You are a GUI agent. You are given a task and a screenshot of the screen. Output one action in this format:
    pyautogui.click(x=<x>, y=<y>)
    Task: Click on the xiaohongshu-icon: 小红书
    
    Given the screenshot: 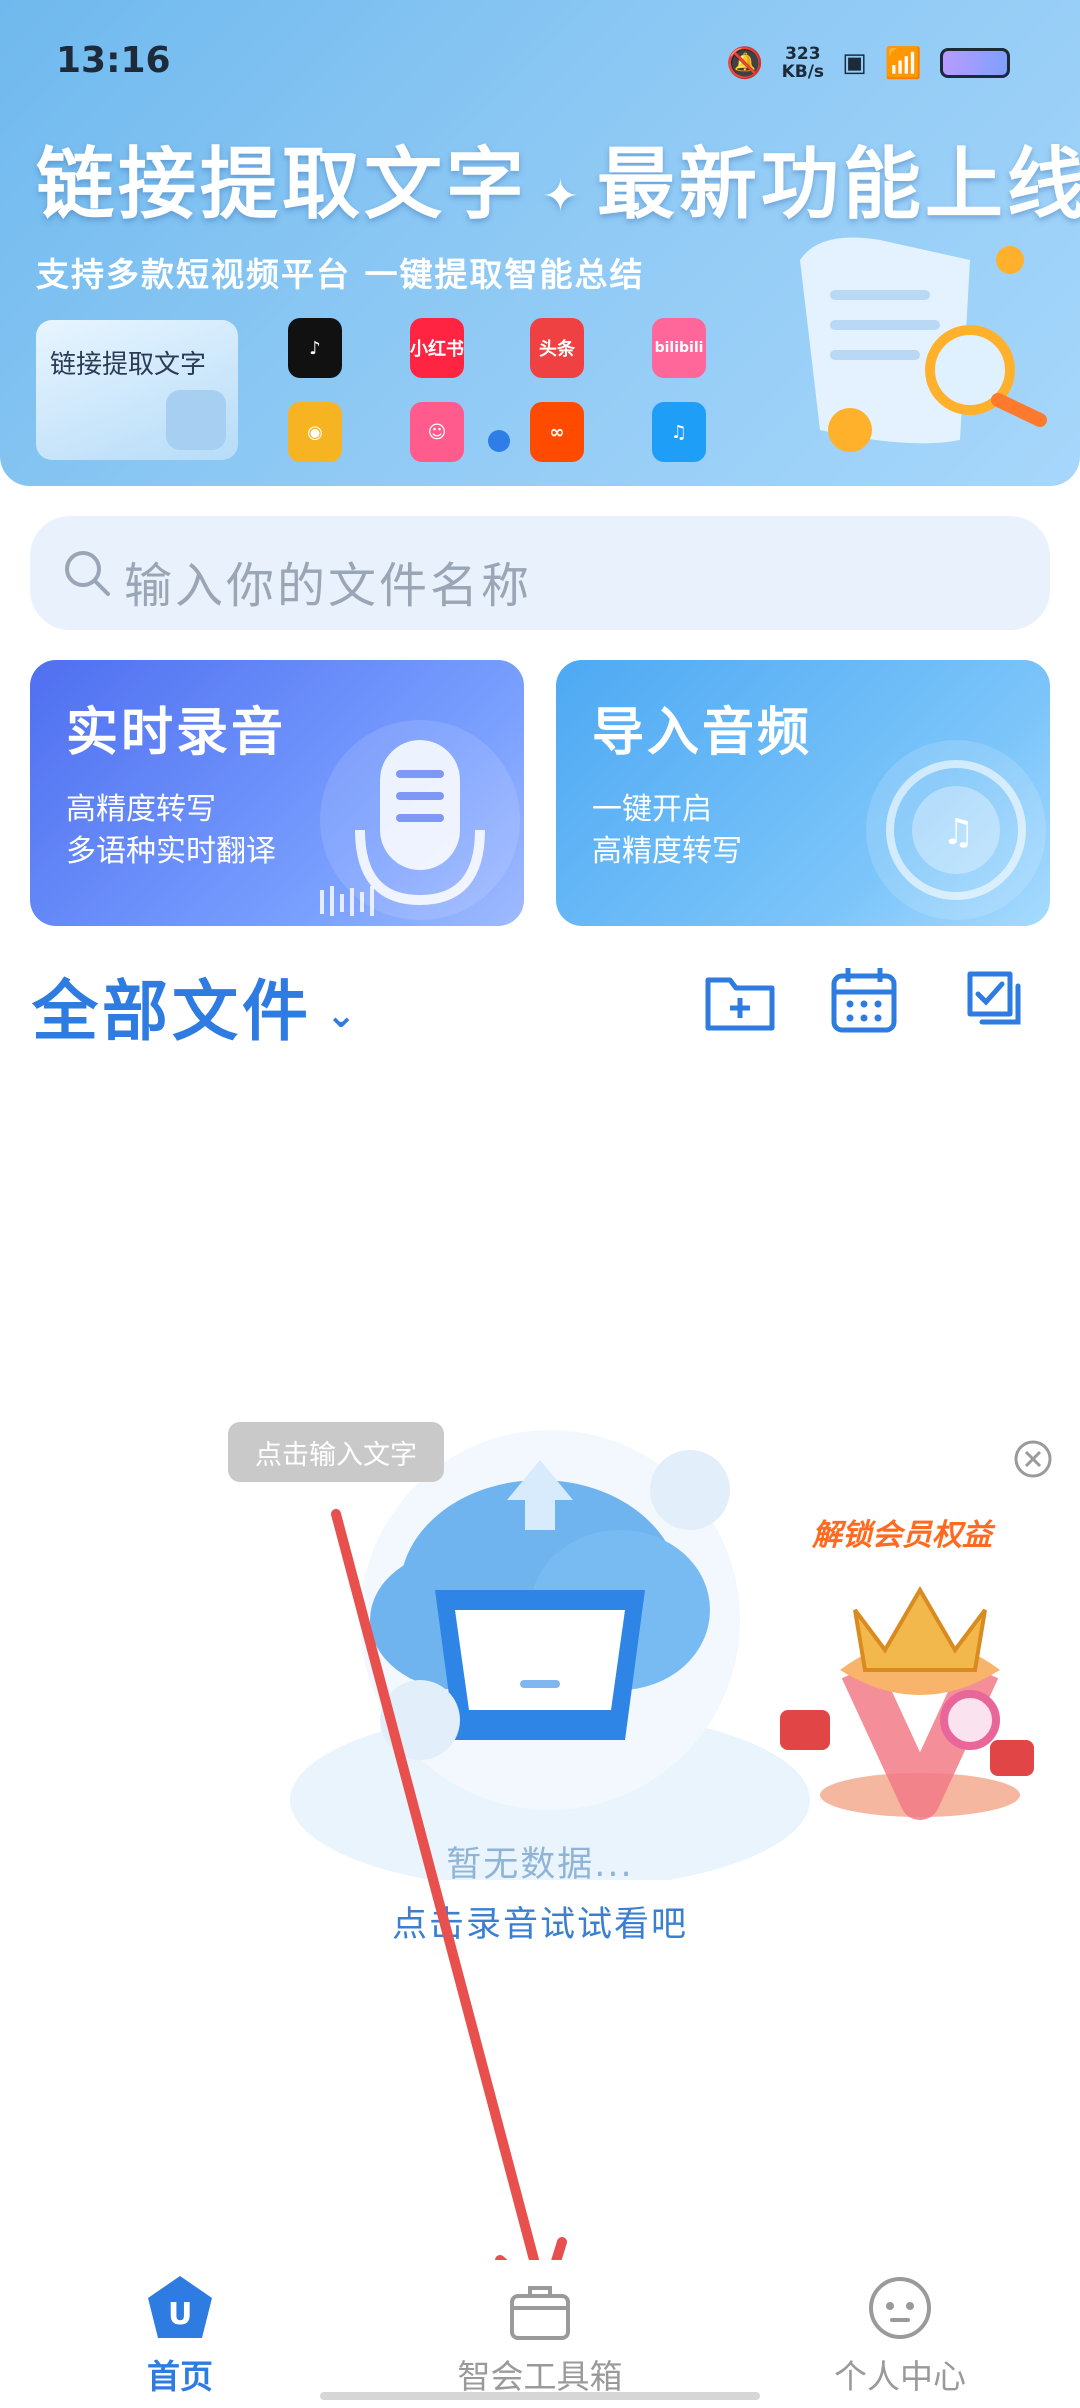 What is the action you would take?
    pyautogui.click(x=437, y=348)
    